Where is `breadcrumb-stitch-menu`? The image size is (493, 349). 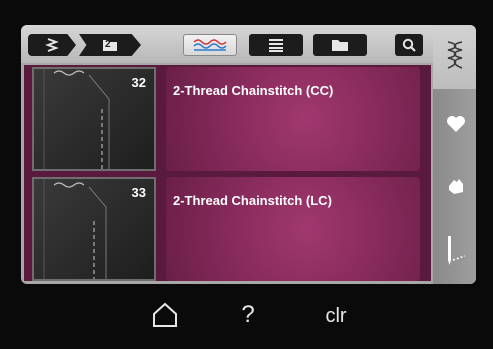
breadcrumb-stitch-menu is located at coordinates (52, 45).